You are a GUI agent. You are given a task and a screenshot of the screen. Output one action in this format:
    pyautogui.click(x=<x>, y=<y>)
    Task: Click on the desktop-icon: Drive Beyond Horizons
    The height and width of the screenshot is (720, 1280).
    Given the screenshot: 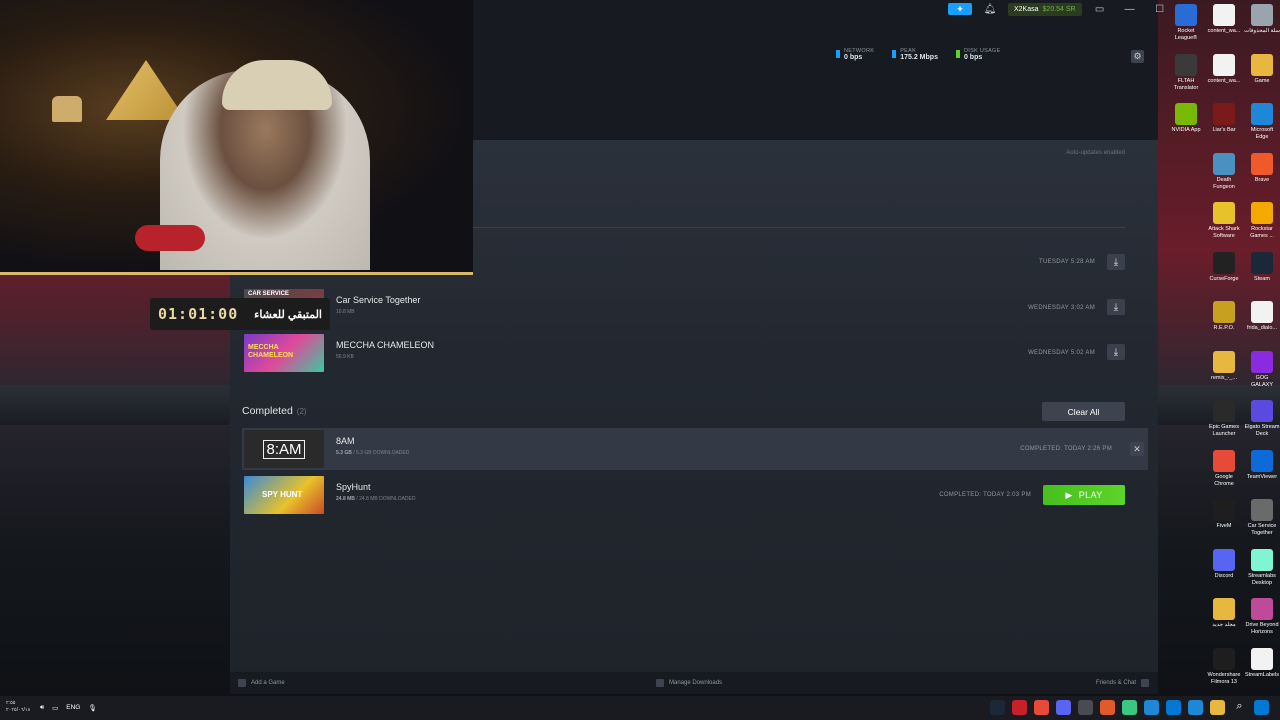 What is the action you would take?
    pyautogui.click(x=1262, y=615)
    